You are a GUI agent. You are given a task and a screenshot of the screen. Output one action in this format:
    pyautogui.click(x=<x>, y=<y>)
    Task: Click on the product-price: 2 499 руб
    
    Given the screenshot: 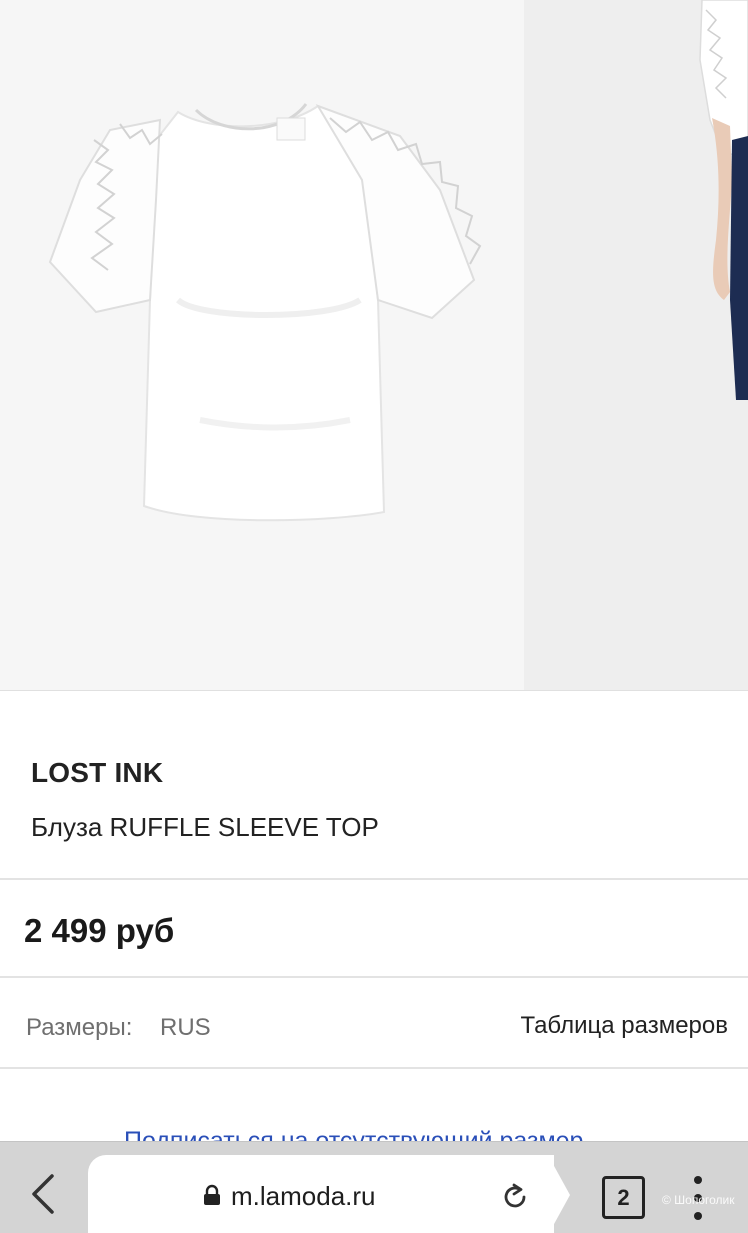 What is the action you would take?
    pyautogui.click(x=99, y=930)
    